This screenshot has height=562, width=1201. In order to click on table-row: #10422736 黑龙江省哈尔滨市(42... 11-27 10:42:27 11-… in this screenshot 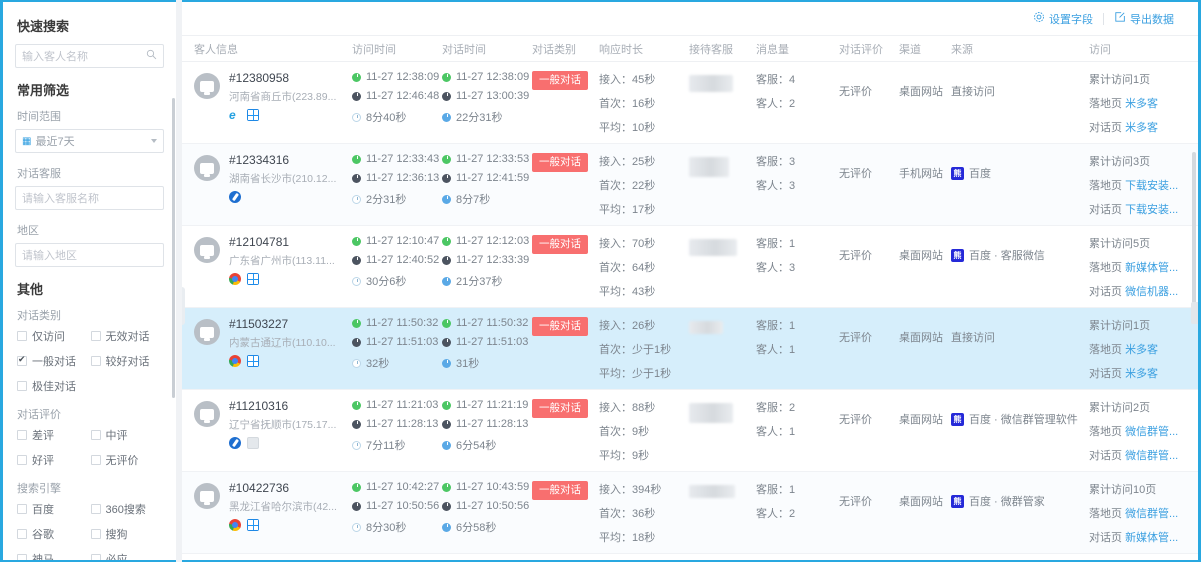, I will do `click(690, 513)`.